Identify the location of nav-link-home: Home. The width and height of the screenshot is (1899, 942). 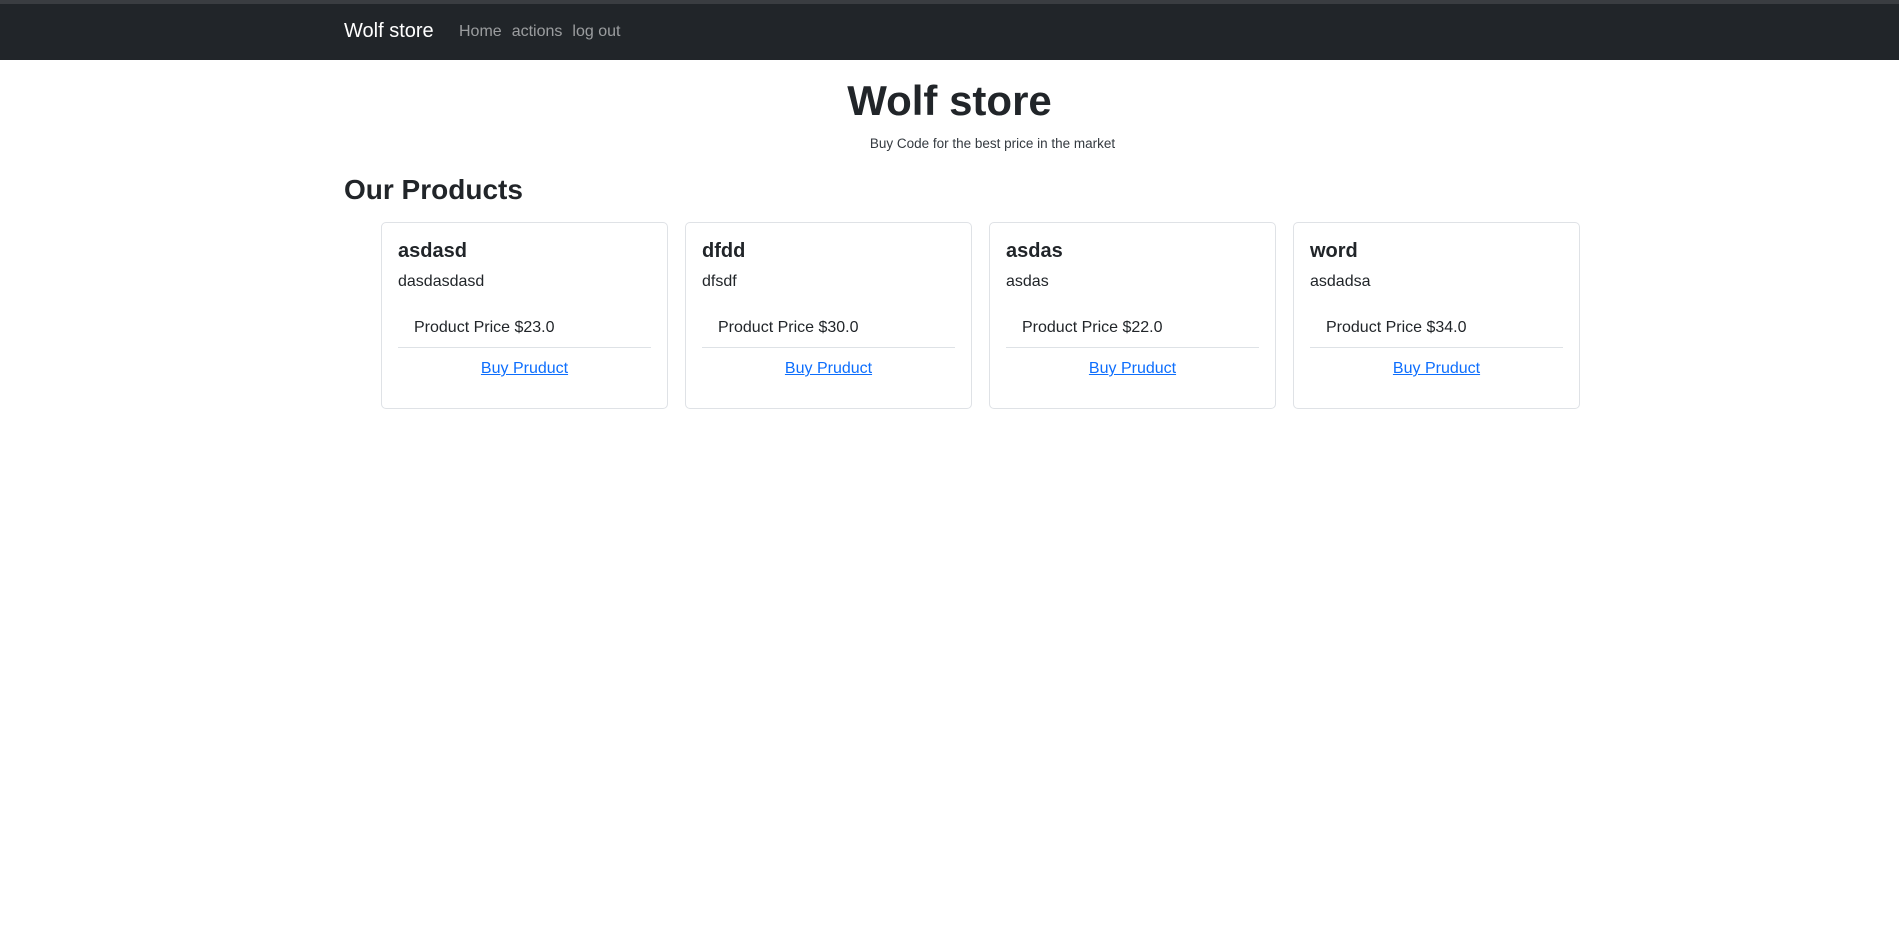
(480, 32).